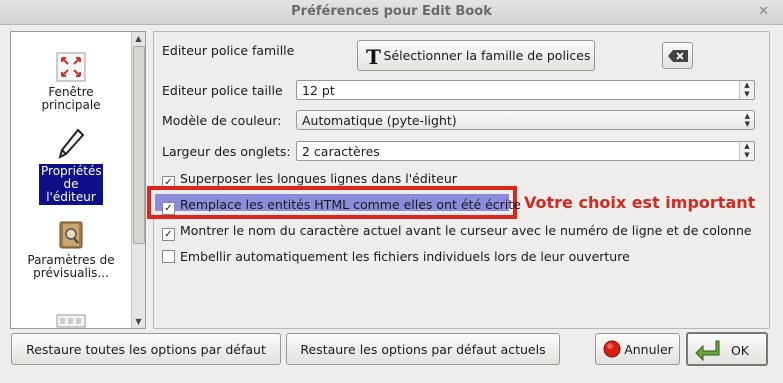 This screenshot has width=783, height=383. I want to click on ok-button: OK, so click(727, 349).